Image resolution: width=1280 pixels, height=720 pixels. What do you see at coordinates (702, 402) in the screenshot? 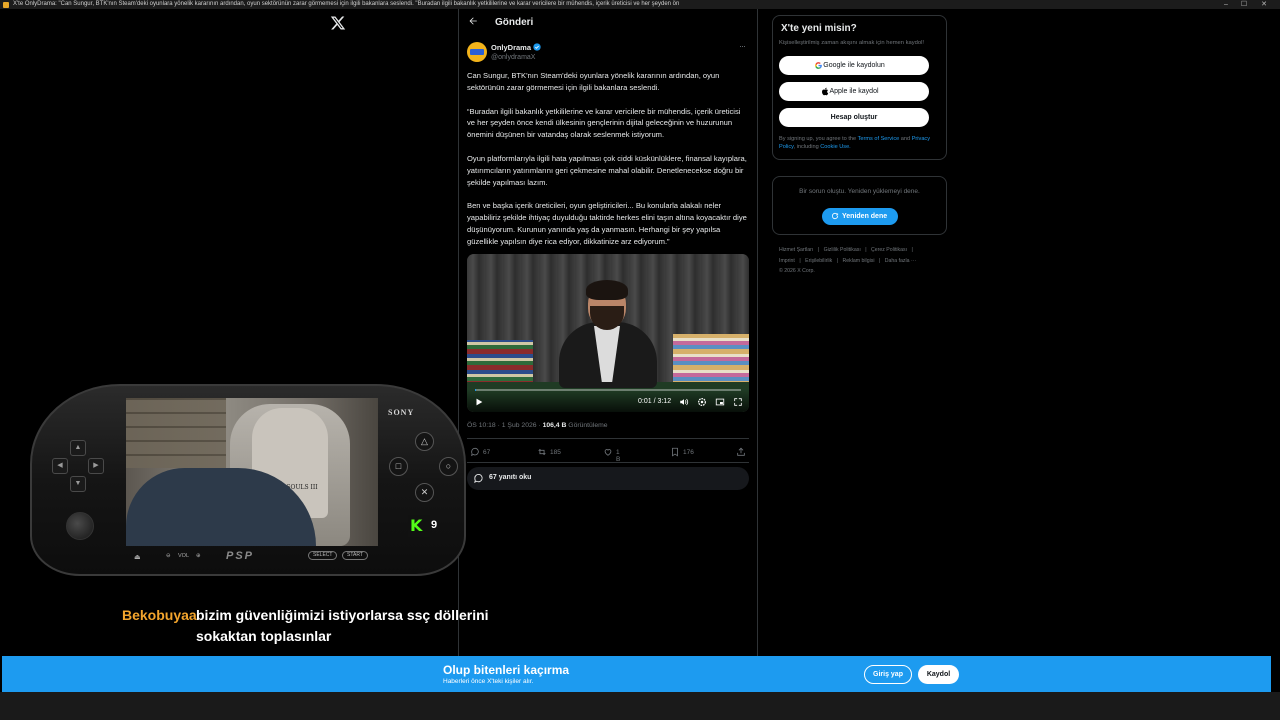
I see `settings-gear-icon` at bounding box center [702, 402].